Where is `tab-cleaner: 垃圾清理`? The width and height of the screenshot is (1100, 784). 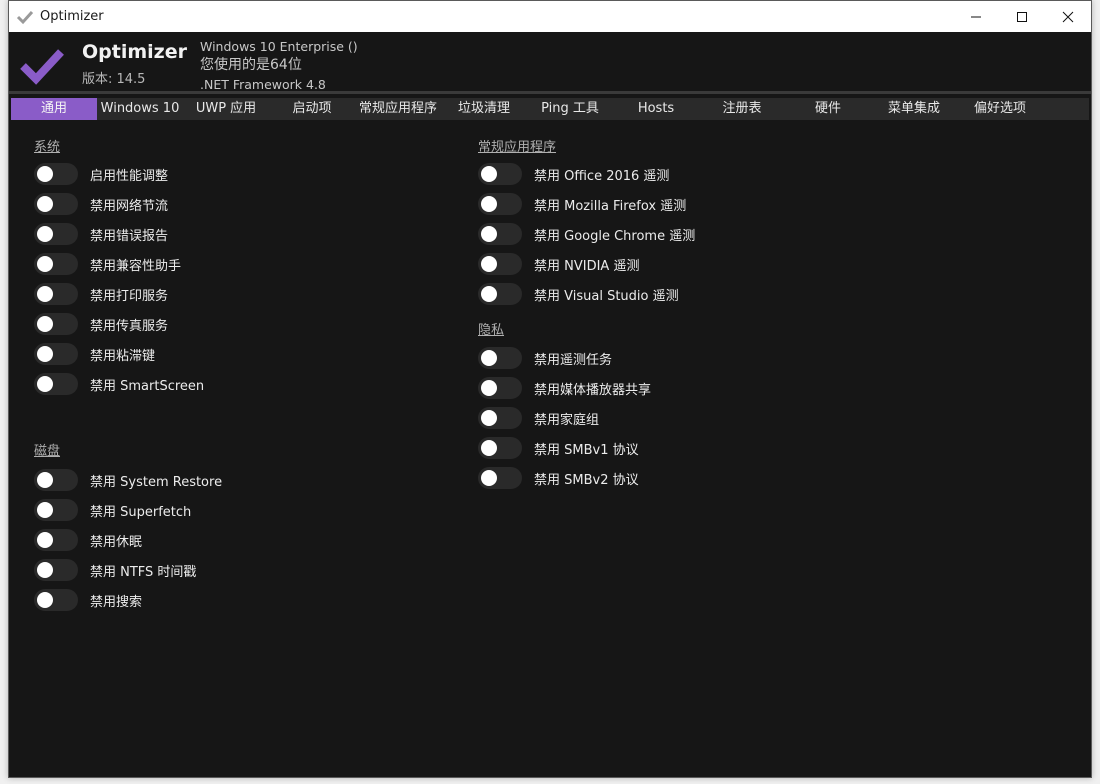 tab-cleaner: 垃圾清理 is located at coordinates (484, 109).